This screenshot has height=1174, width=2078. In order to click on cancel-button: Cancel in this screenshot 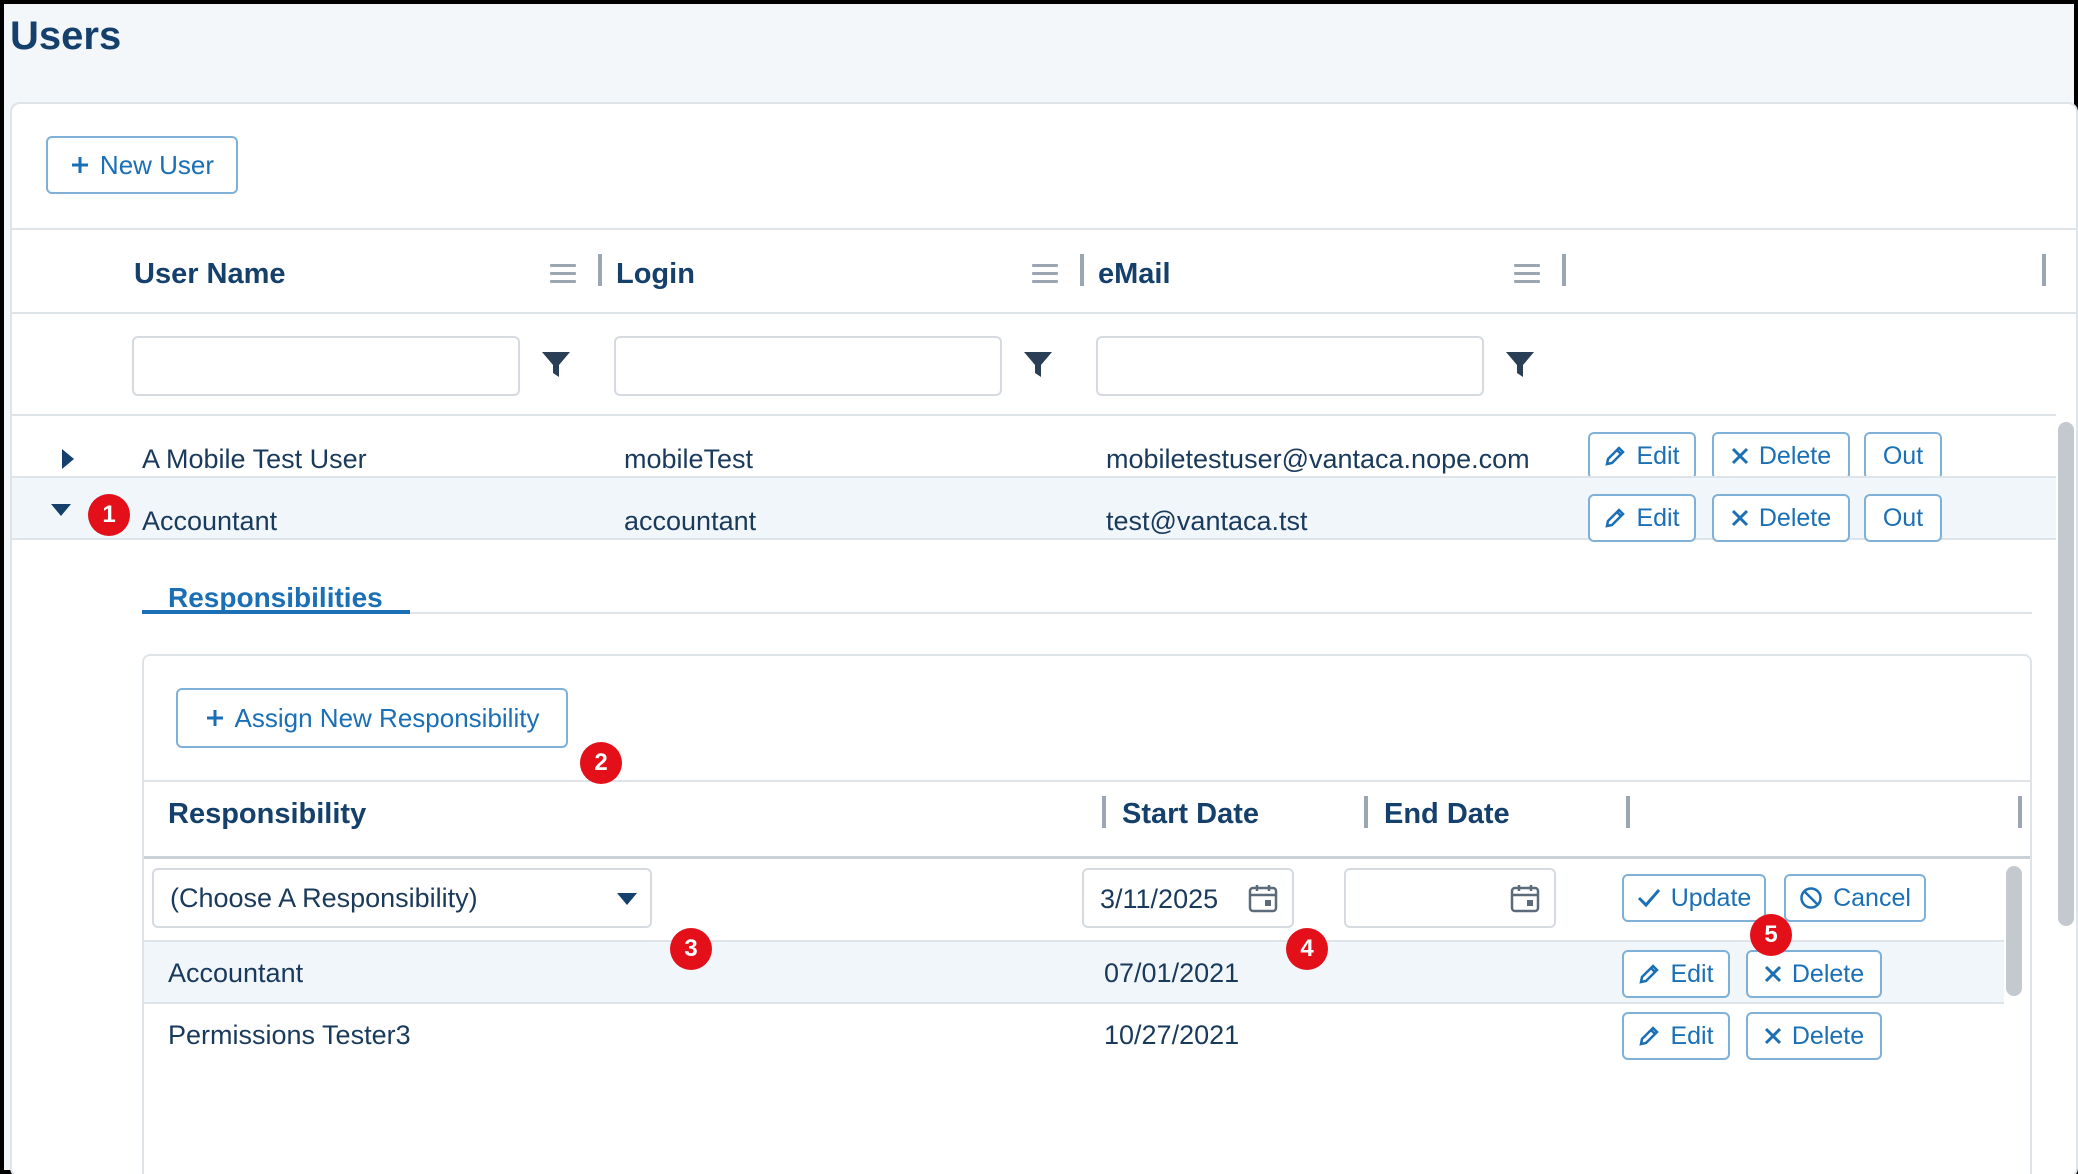, I will do `click(1855, 898)`.